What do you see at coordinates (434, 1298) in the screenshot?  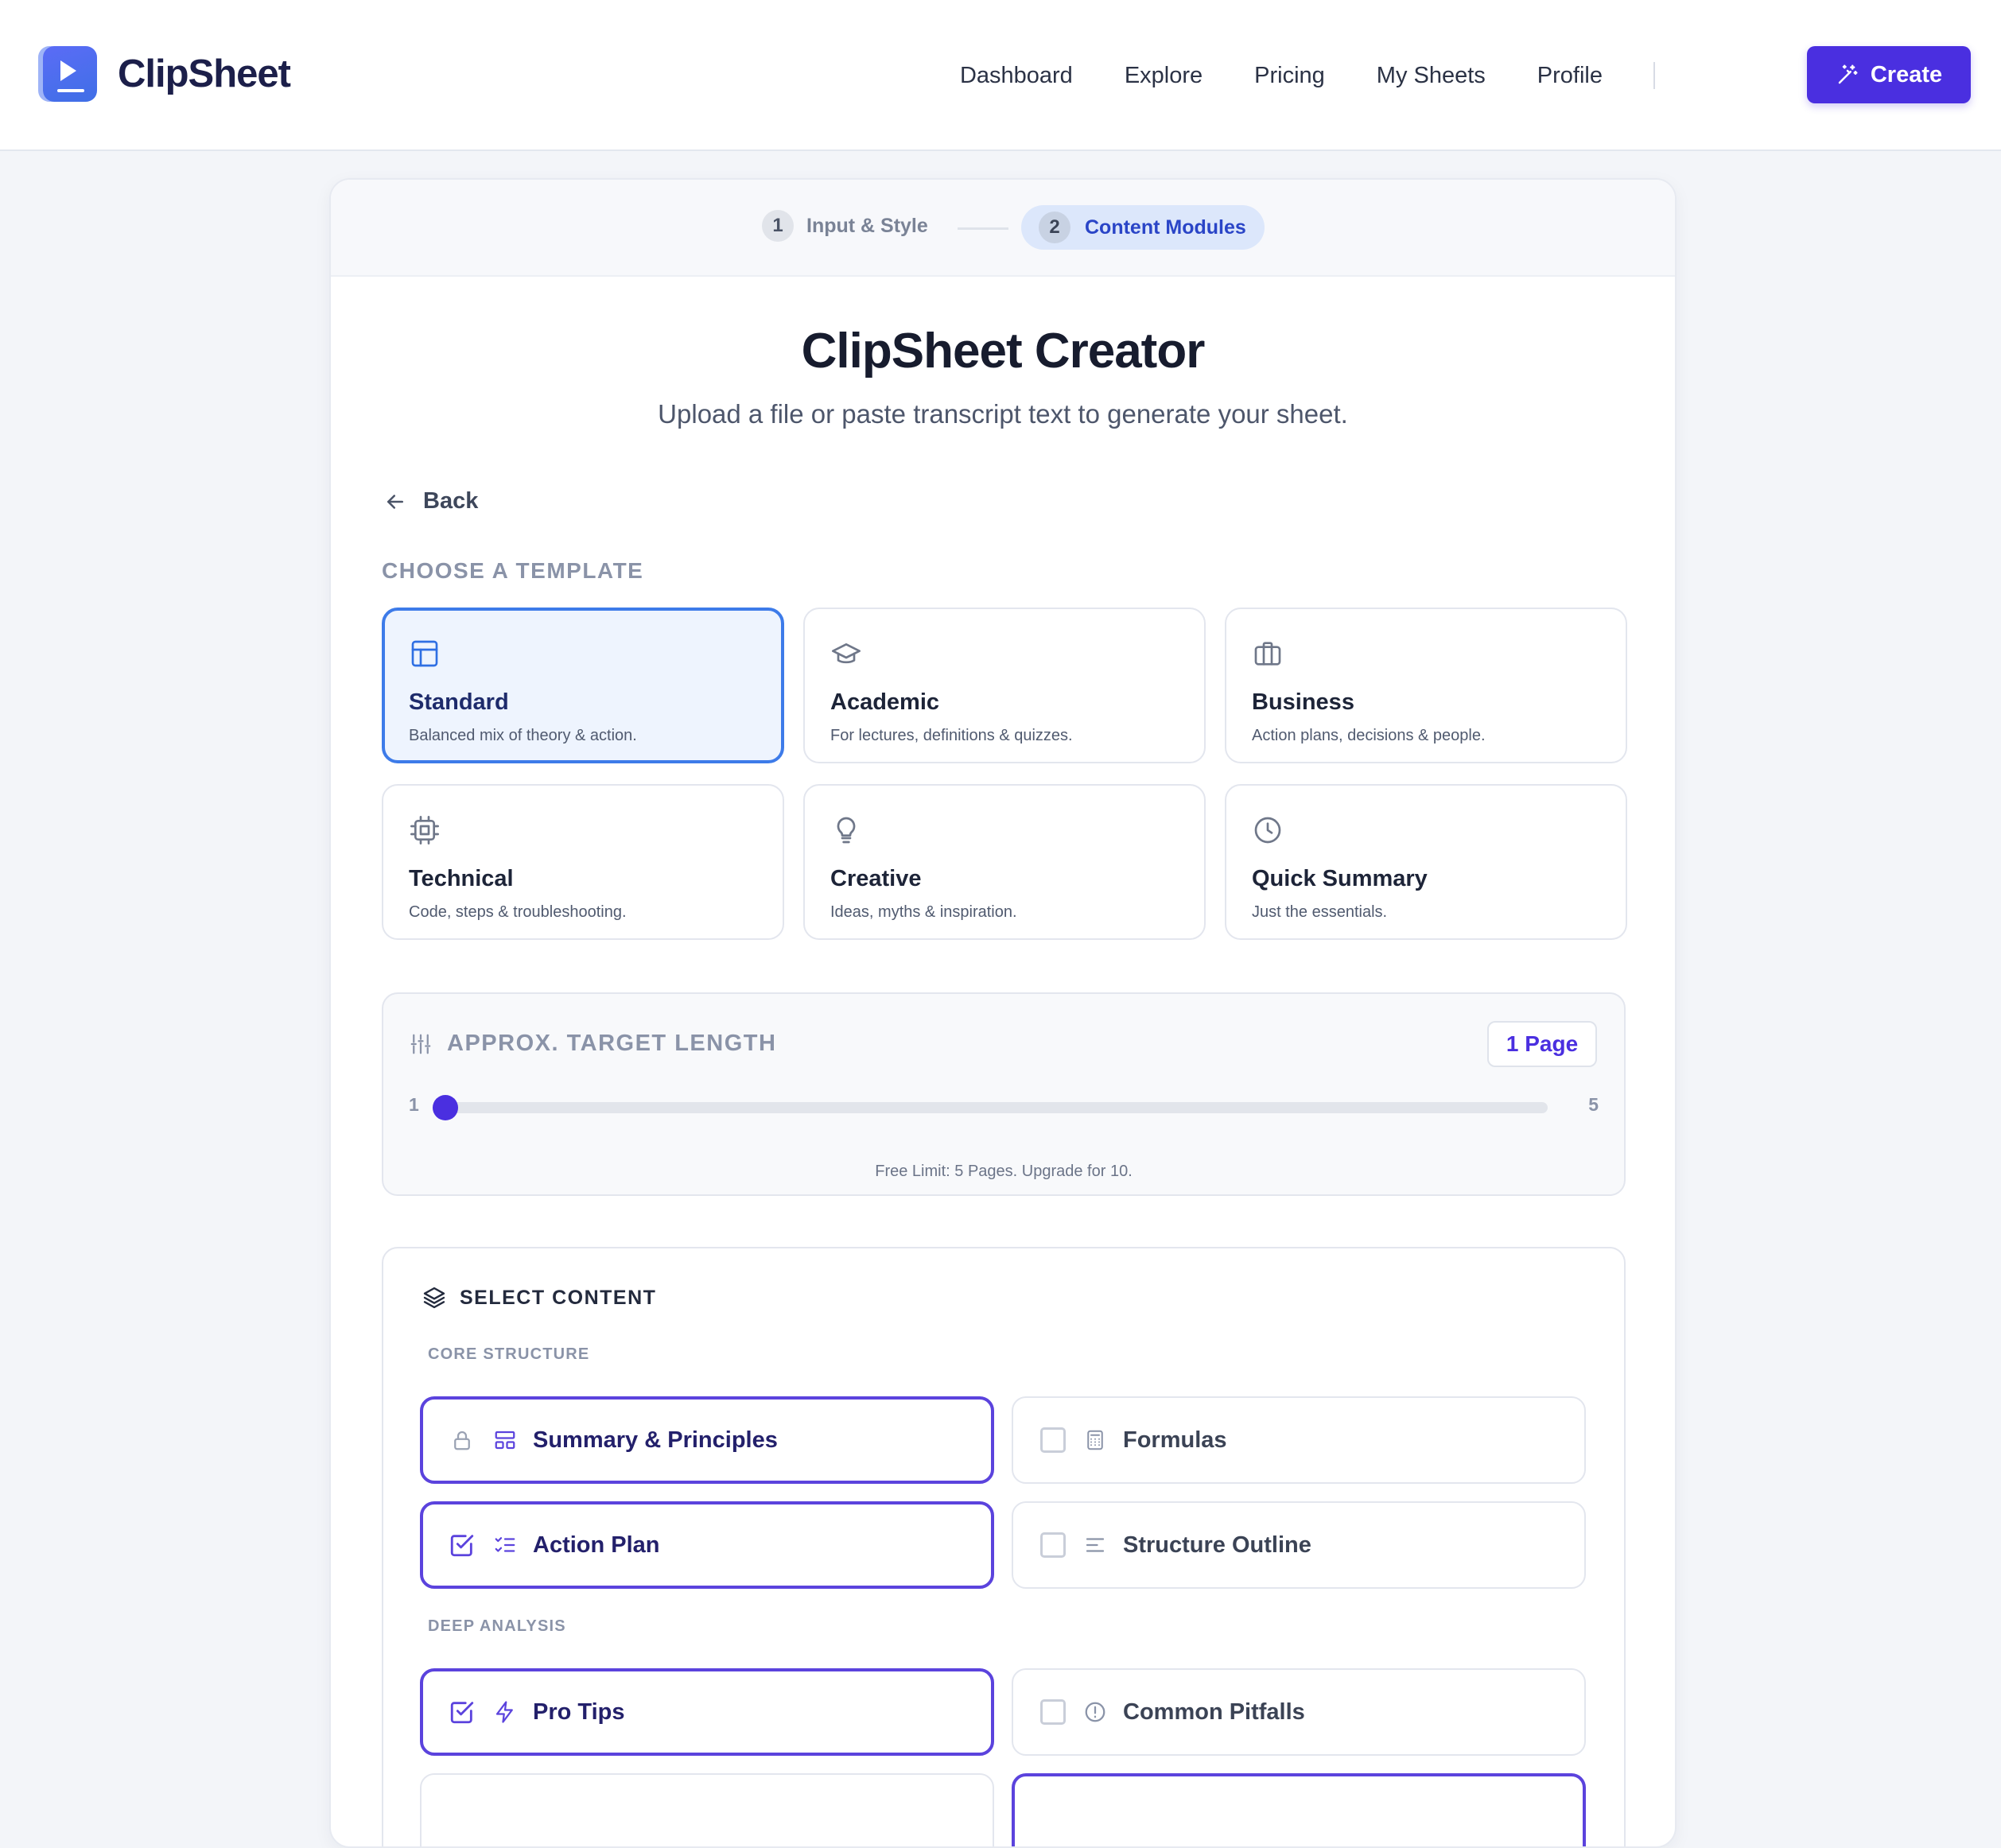 I see `layers-icon` at bounding box center [434, 1298].